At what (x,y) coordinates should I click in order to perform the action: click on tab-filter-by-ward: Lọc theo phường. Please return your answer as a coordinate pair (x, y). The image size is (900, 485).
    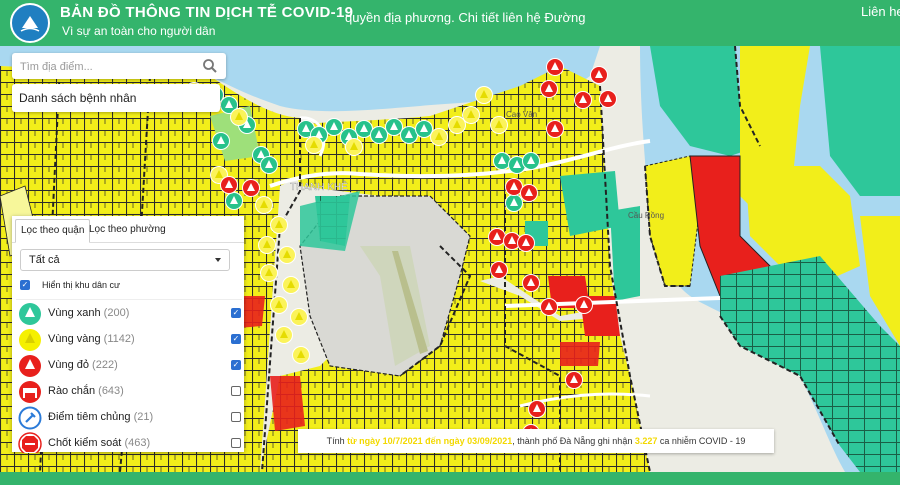
    Looking at the image, I should click on (127, 230).